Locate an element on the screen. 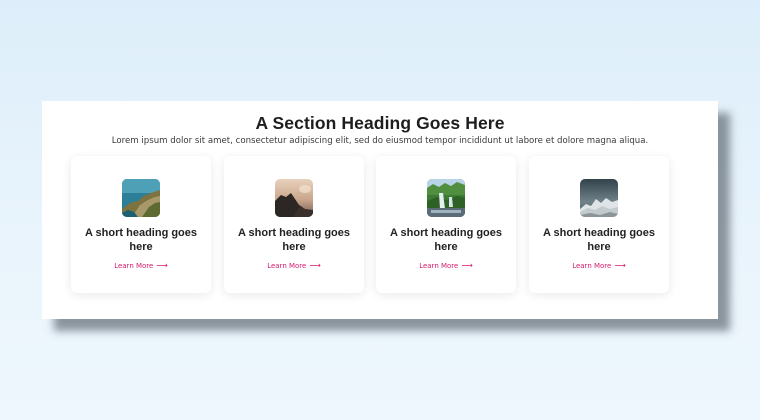 Image resolution: width=760 pixels, height=420 pixels. coastal-cliffs-image is located at coordinates (141, 198).